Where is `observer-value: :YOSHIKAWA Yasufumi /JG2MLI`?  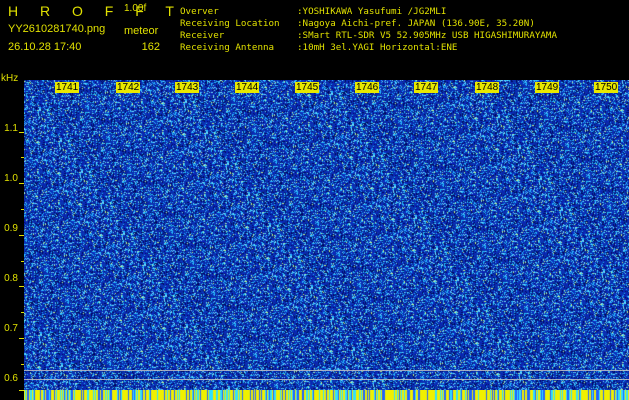 observer-value: :YOSHIKAWA Yasufumi /JG2MLI is located at coordinates (372, 11).